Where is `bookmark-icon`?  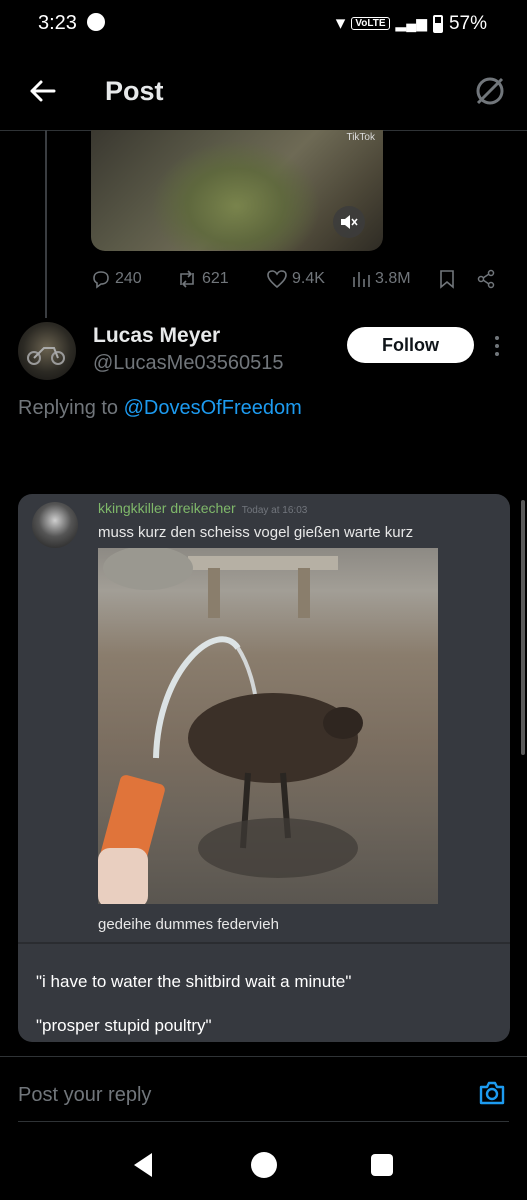
bookmark-icon is located at coordinates (447, 279).